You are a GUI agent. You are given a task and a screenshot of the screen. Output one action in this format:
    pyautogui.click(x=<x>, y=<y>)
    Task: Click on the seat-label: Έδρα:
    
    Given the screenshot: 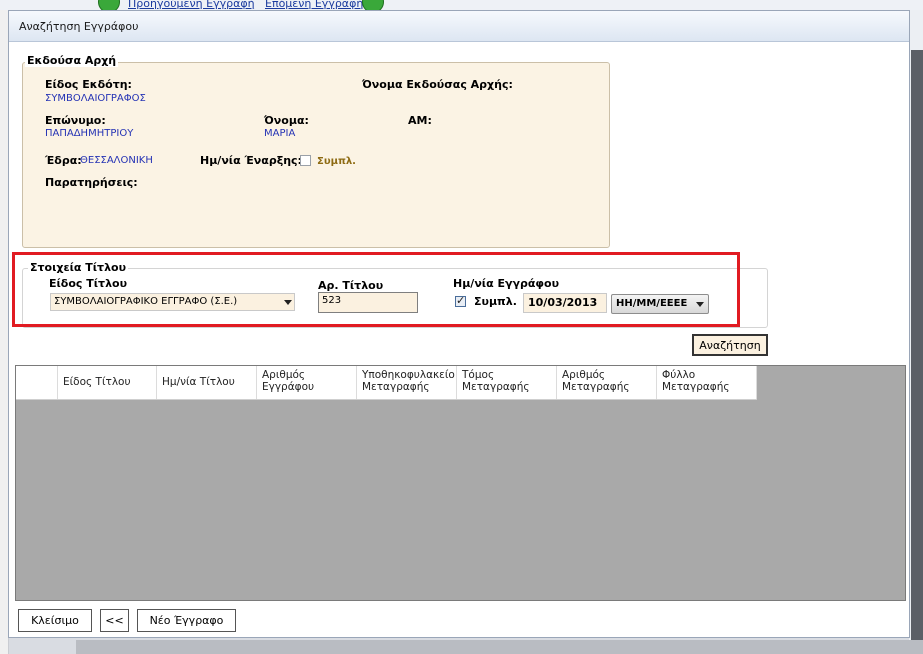 What is the action you would take?
    pyautogui.click(x=63, y=160)
    